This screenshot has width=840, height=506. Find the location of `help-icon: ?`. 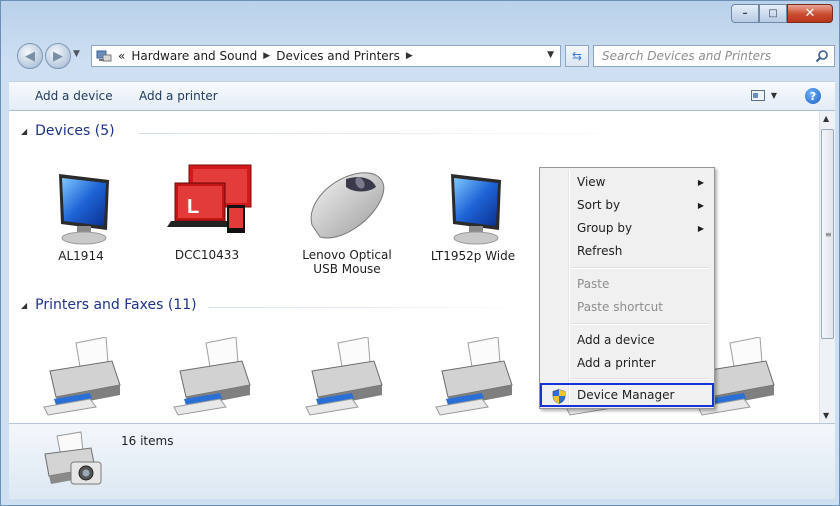

help-icon: ? is located at coordinates (813, 96).